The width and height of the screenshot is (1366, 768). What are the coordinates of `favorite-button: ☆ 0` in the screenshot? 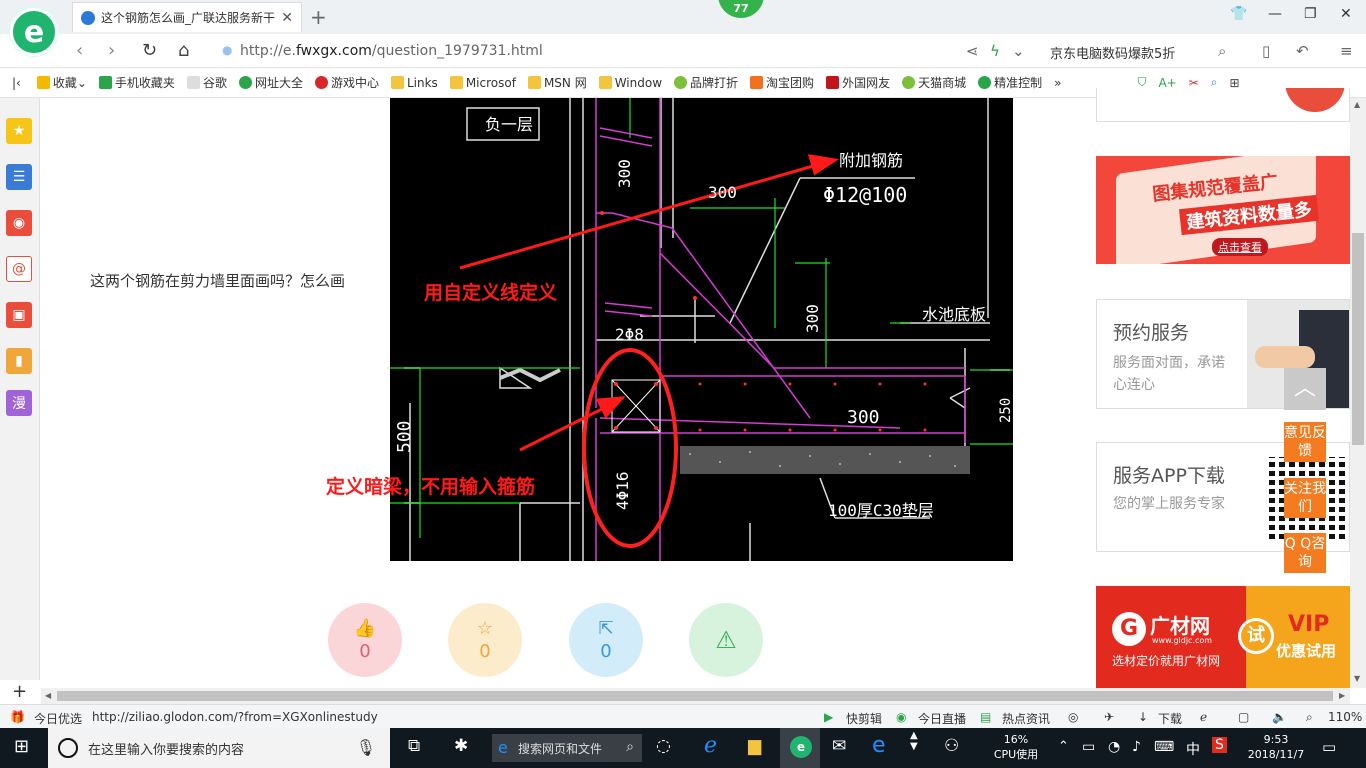 It's located at (485, 640).